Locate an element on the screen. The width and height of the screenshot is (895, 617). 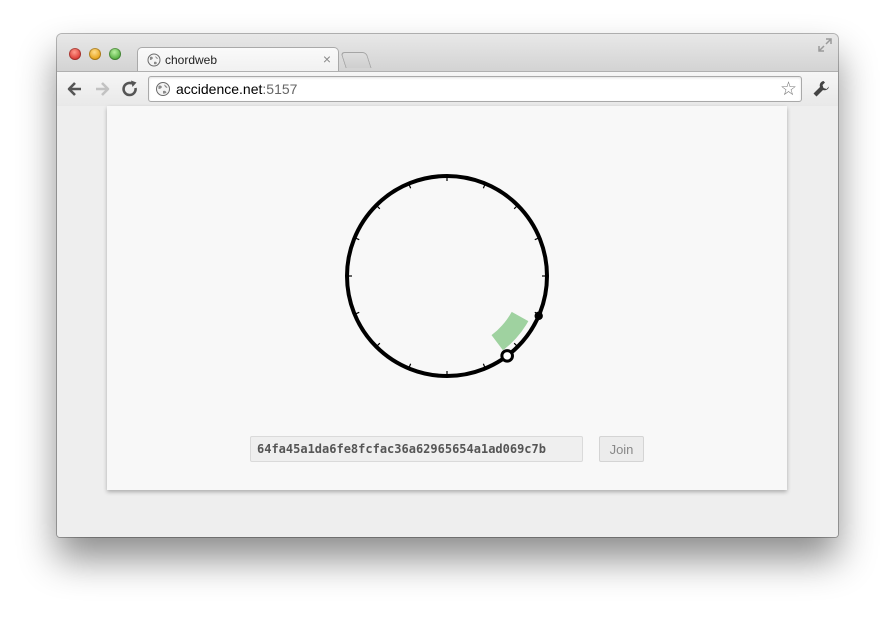
address-bar: accidence.net:5157 ☆ is located at coordinates (475, 89).